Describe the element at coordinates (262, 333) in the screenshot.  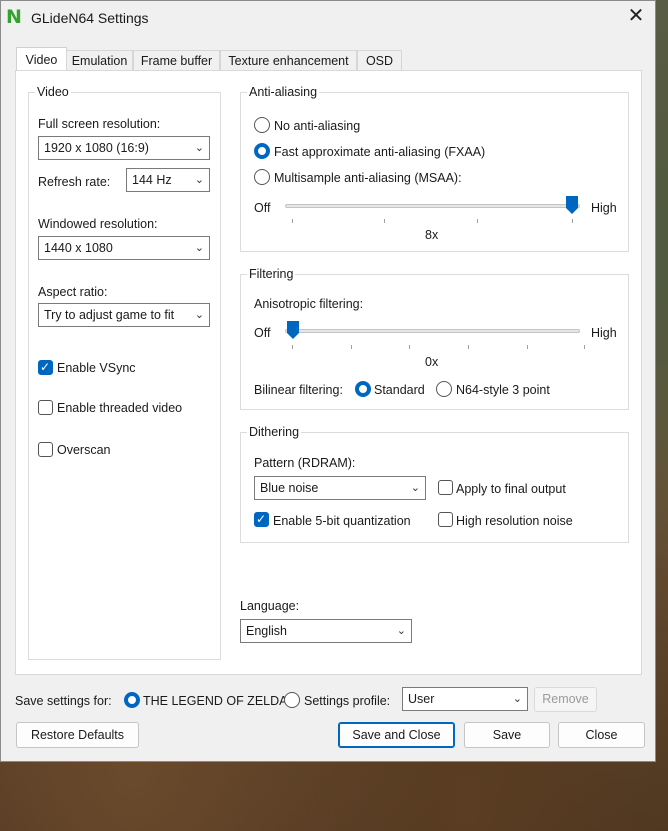
I see `aniso-slider-min-label: Off` at that location.